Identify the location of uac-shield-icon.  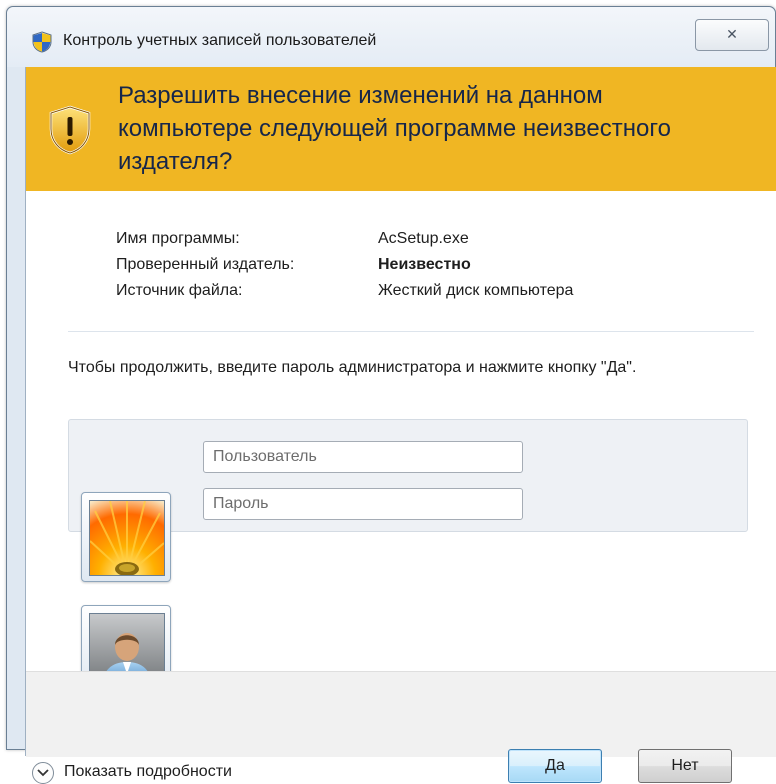
(42, 42).